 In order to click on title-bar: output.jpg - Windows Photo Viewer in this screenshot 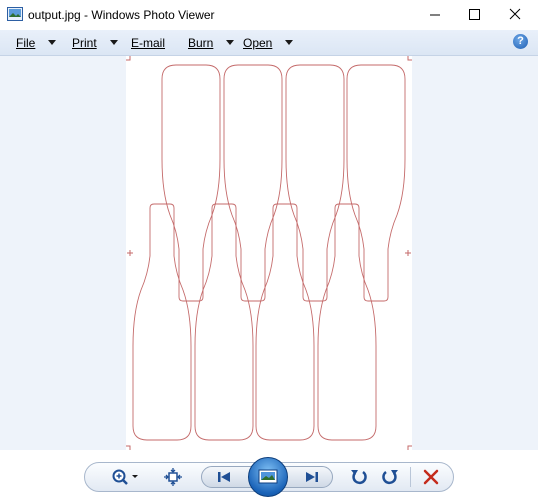, I will do `click(269, 15)`.